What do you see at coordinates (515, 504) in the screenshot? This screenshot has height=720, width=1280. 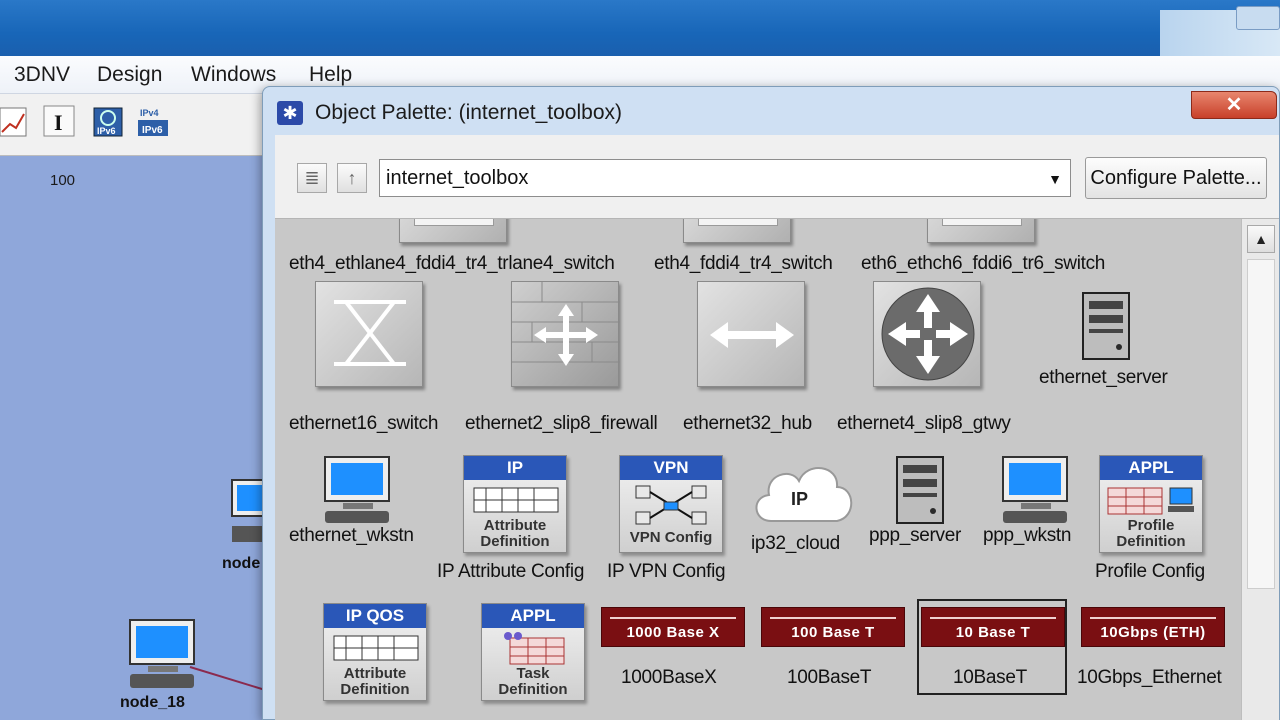 I see `ip-attribute-config-icon: IP Attribute Definition` at bounding box center [515, 504].